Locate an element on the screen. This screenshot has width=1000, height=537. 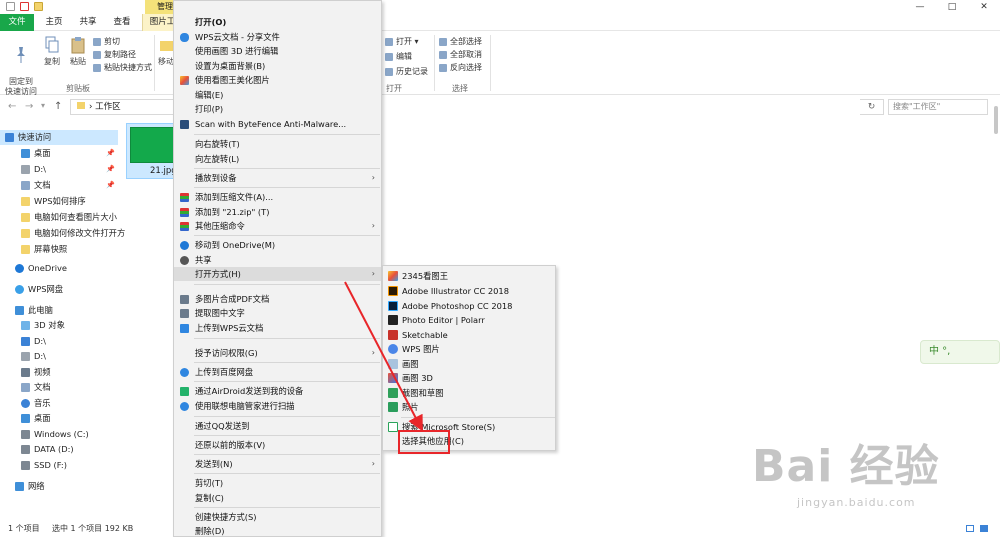
ime-toolbar: 中 °, is located at coordinates (960, 352).